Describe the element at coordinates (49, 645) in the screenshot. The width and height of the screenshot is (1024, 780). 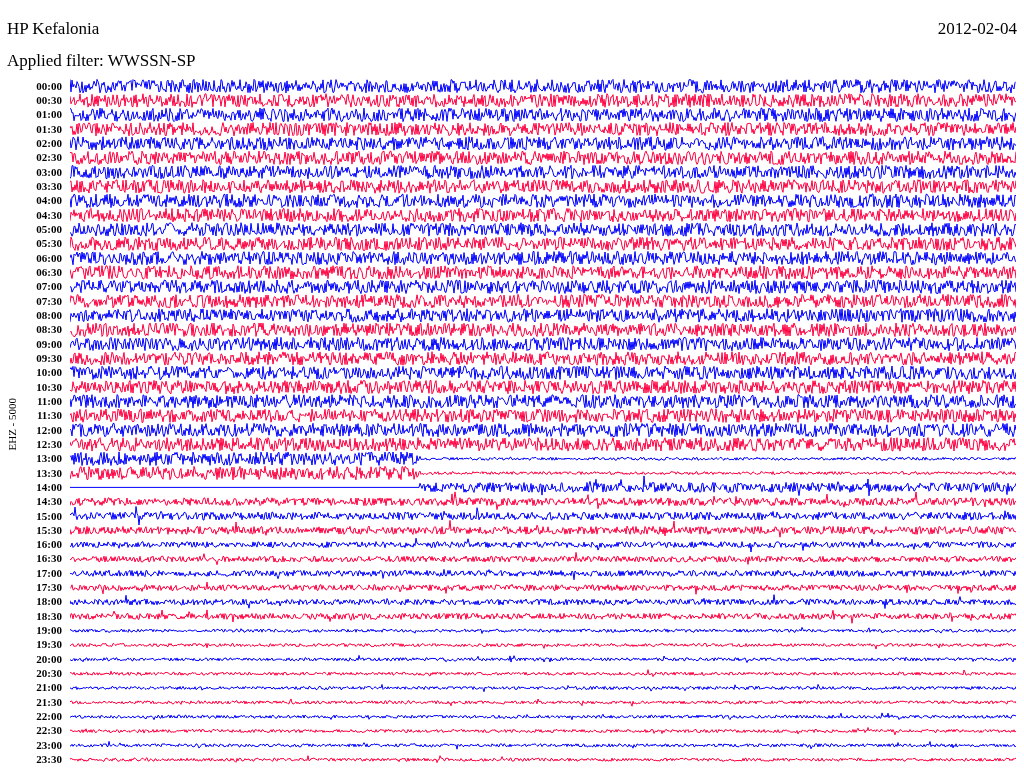
I see `time-label: 19:30` at that location.